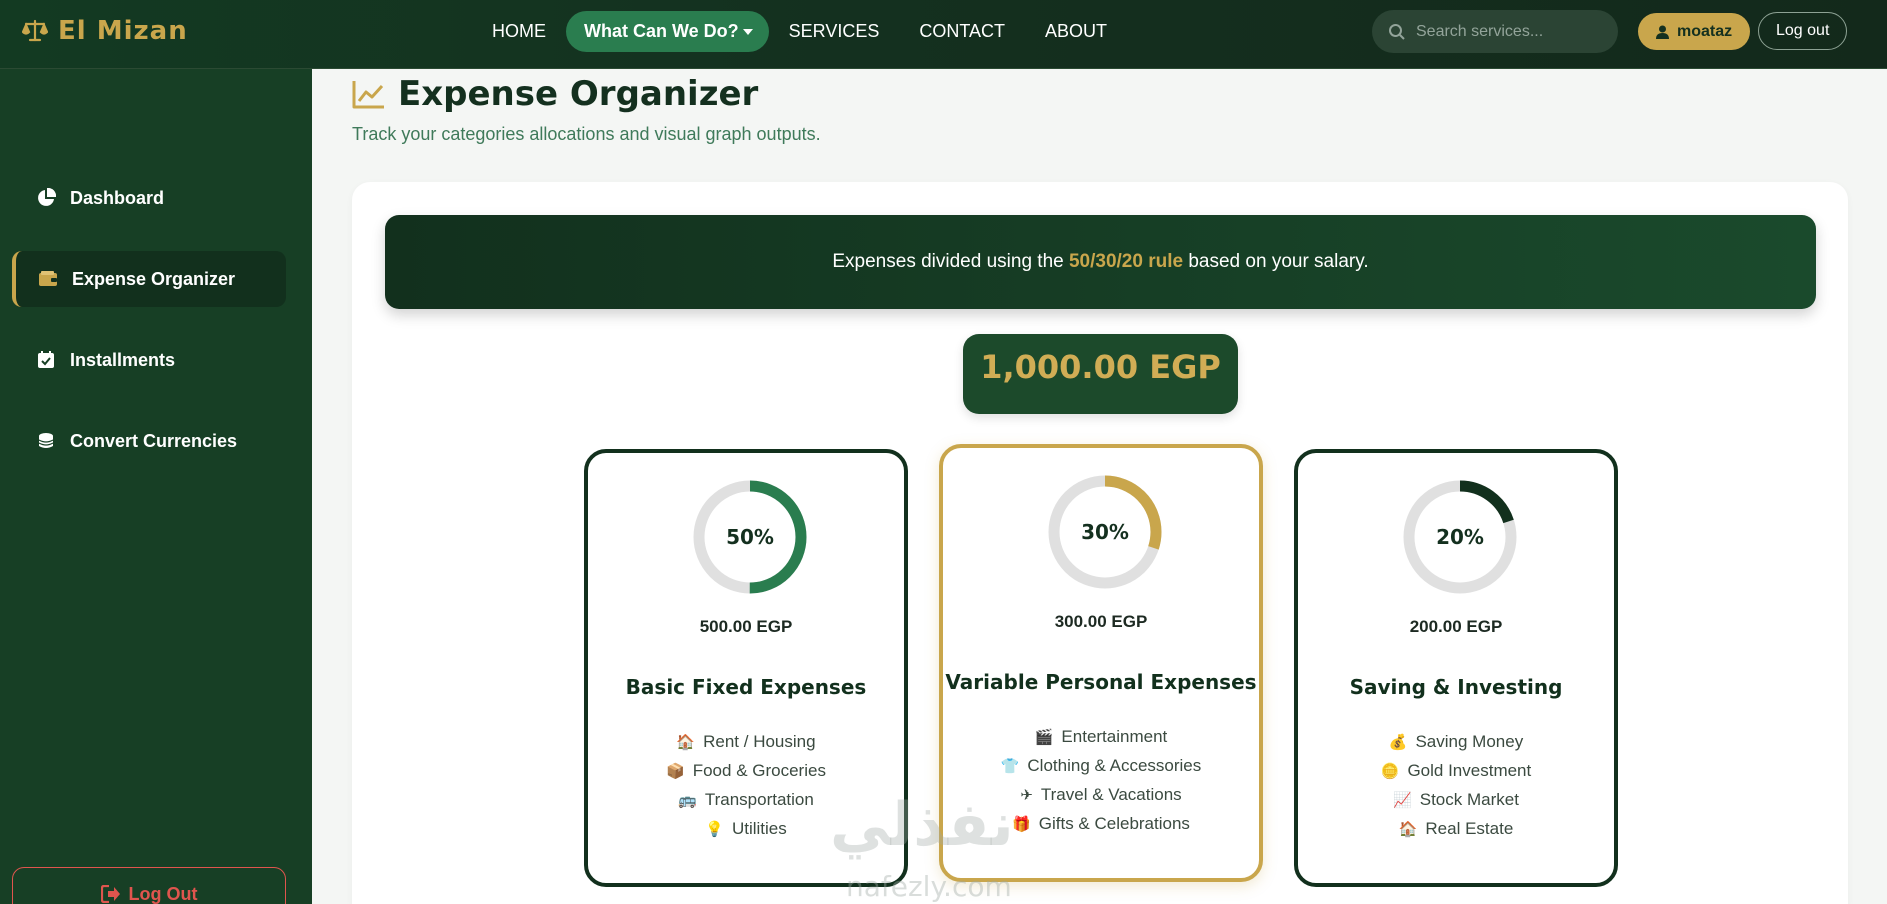 The width and height of the screenshot is (1887, 904). Describe the element at coordinates (1398, 741) in the screenshot. I see `money-bag-icon: 💰` at that location.